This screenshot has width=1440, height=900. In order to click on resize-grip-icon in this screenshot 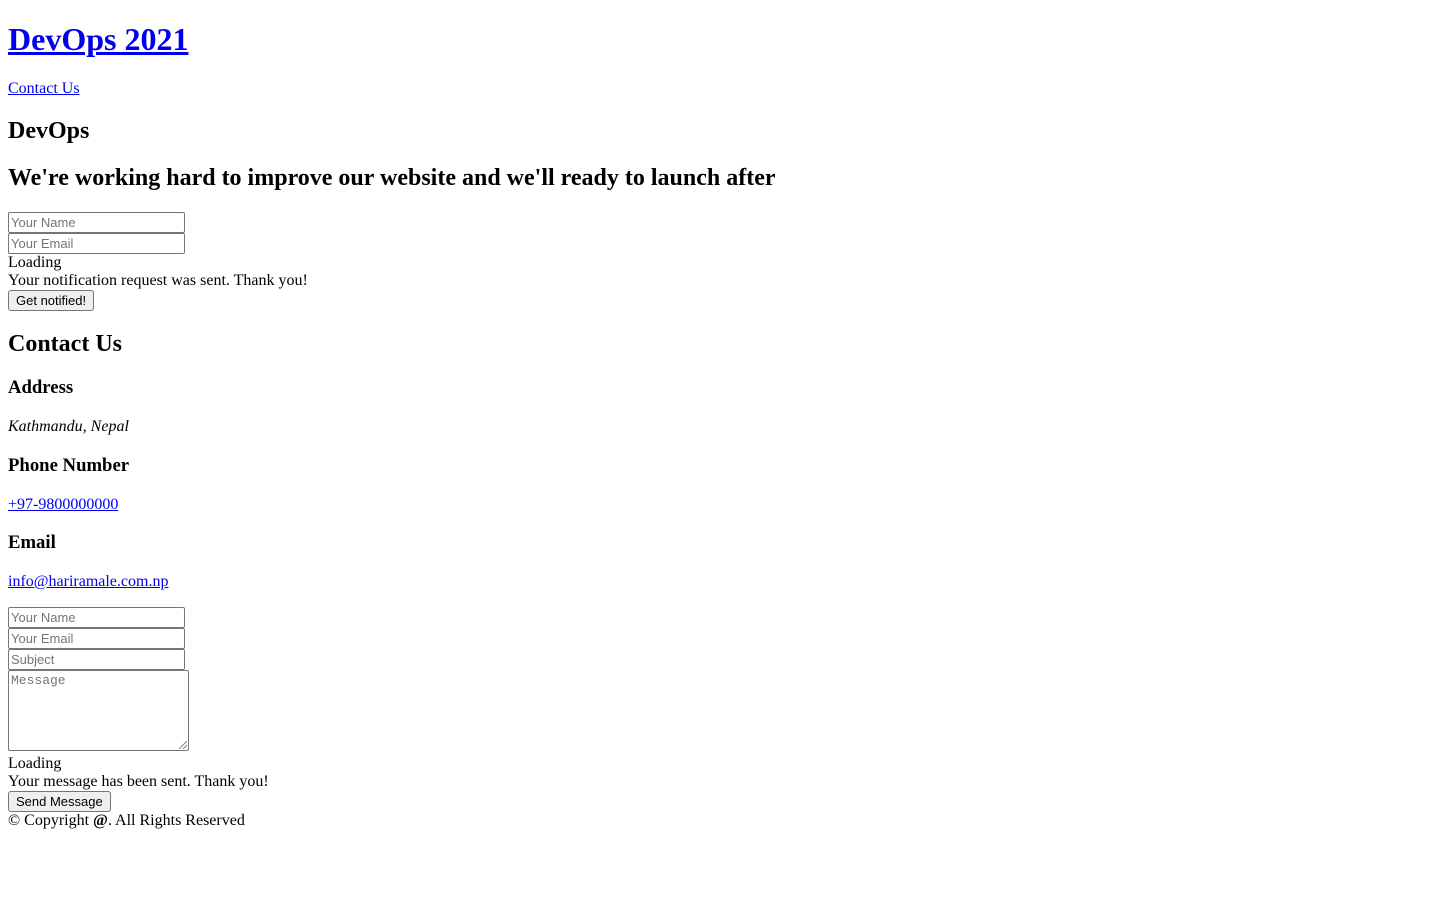, I will do `click(183, 745)`.